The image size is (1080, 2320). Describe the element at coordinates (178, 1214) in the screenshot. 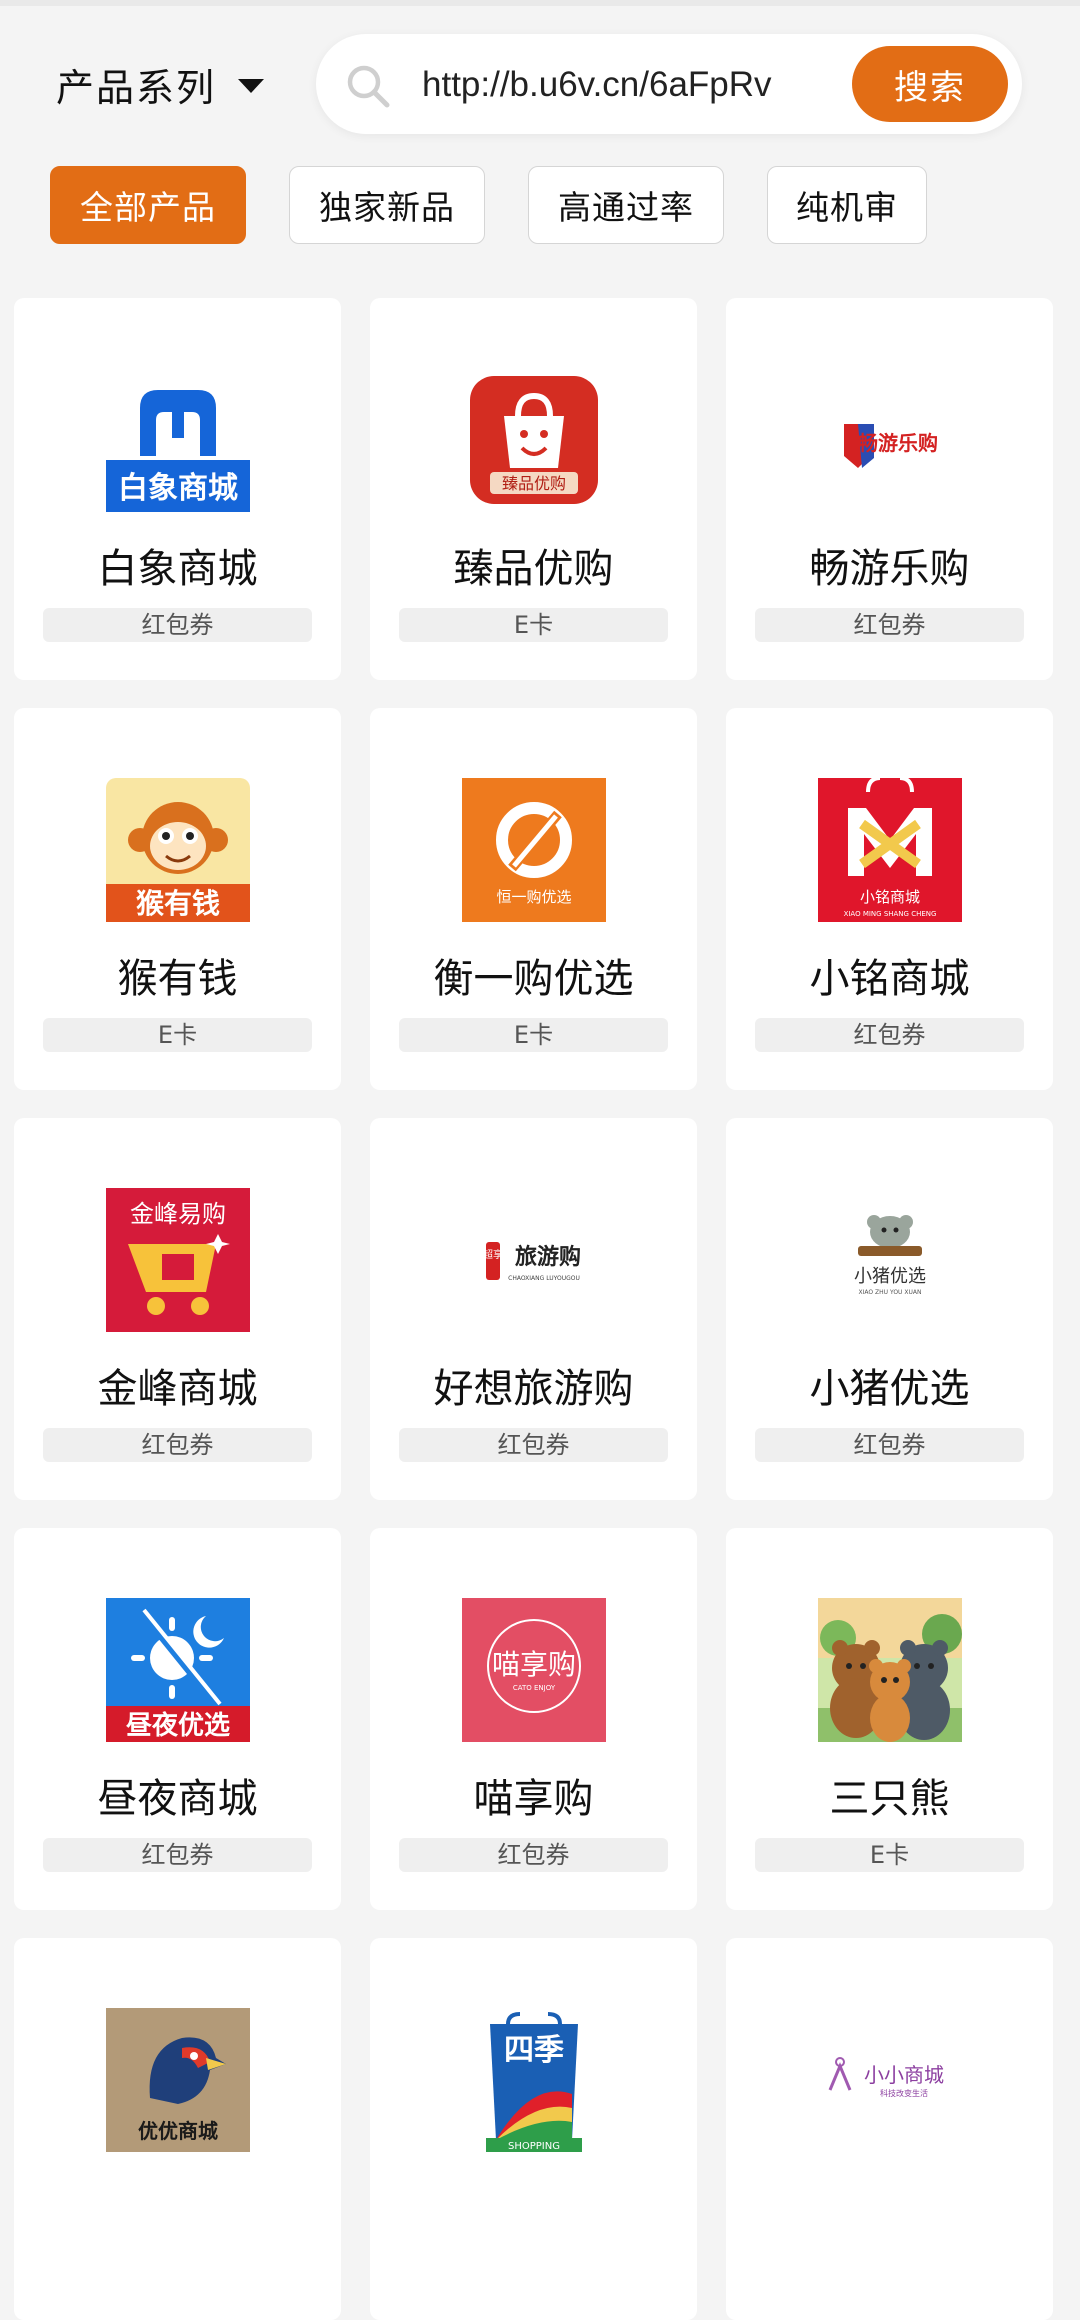

I see `svg-text: 金峰易购` at that location.